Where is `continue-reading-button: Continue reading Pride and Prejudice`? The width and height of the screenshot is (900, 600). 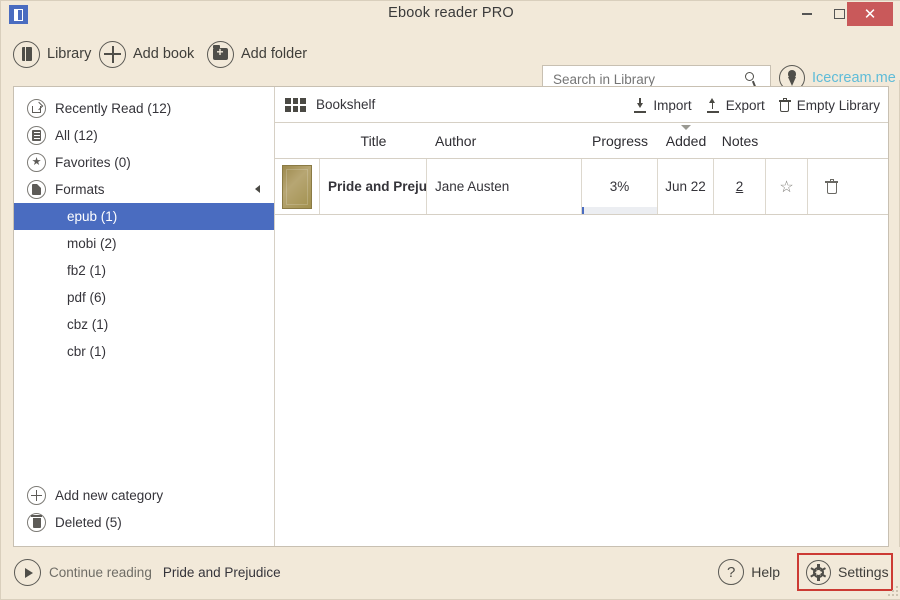
continue-reading-button: Continue reading Pride and Prejudice is located at coordinates (147, 572).